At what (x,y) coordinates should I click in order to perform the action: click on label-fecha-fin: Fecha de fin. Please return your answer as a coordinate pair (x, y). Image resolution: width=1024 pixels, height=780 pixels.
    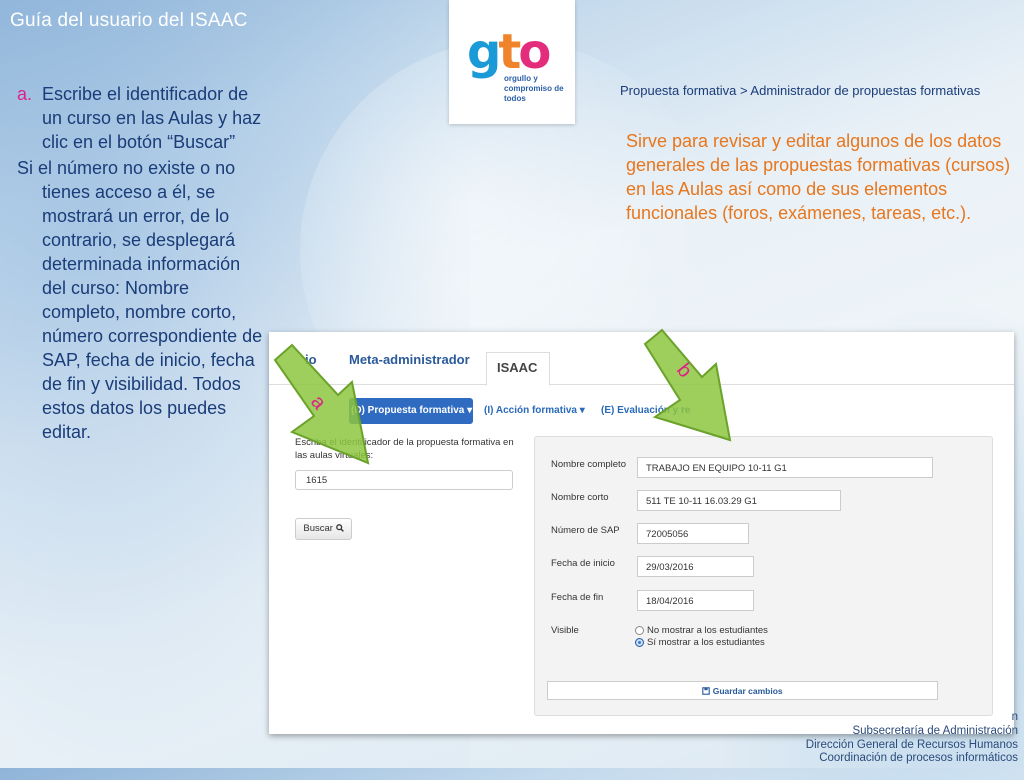
    Looking at the image, I should click on (577, 597).